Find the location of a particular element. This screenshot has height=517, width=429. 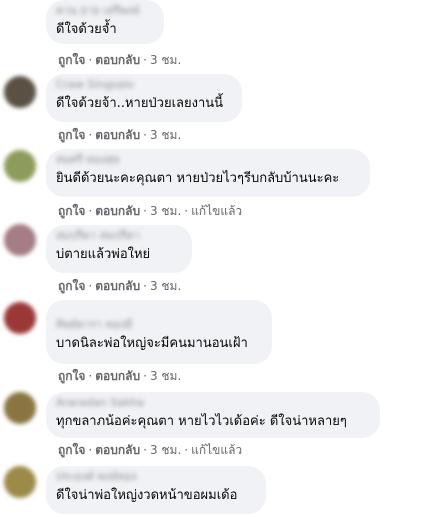

comment-author: Araradan Sakha is located at coordinates (212, 402).